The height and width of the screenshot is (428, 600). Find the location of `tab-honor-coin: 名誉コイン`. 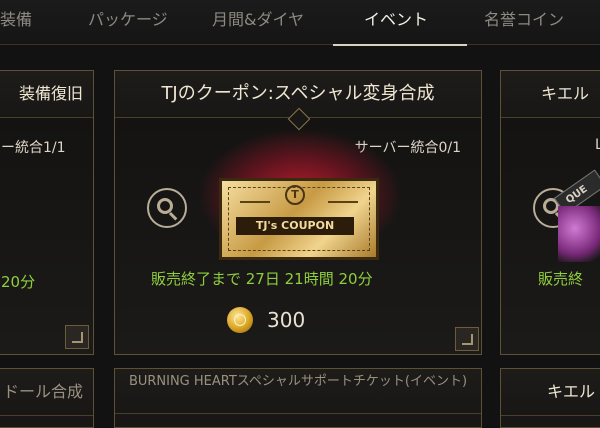

tab-honor-coin: 名誉コイン is located at coordinates (524, 22).